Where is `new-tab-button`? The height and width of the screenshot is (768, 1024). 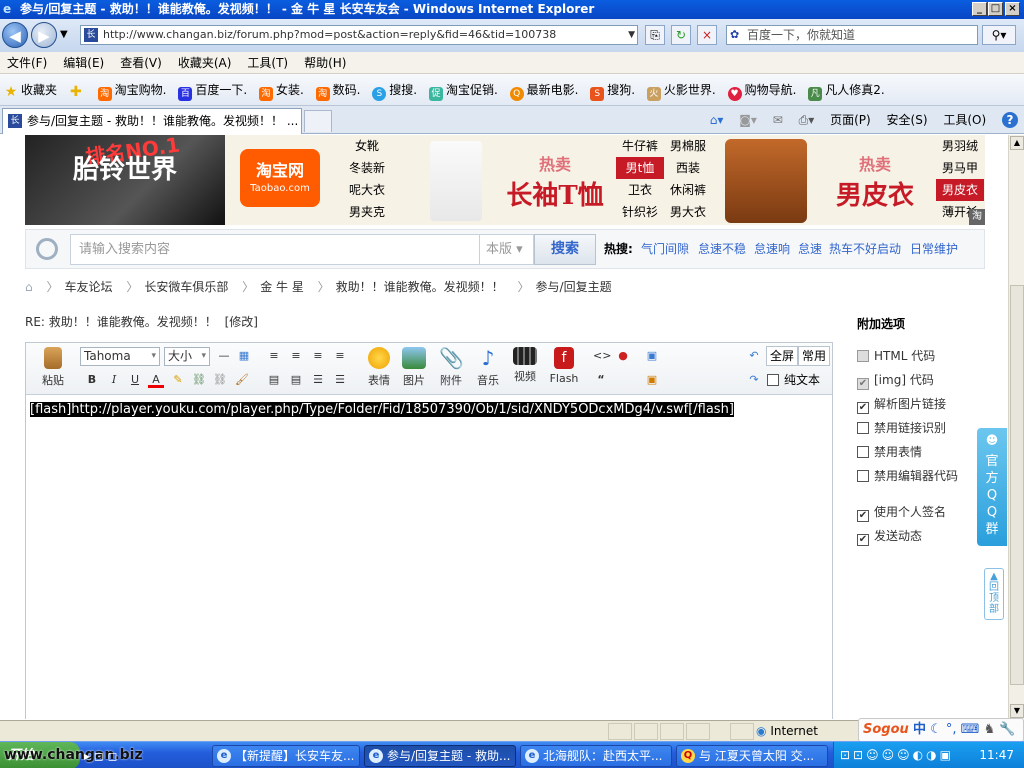 new-tab-button is located at coordinates (318, 121).